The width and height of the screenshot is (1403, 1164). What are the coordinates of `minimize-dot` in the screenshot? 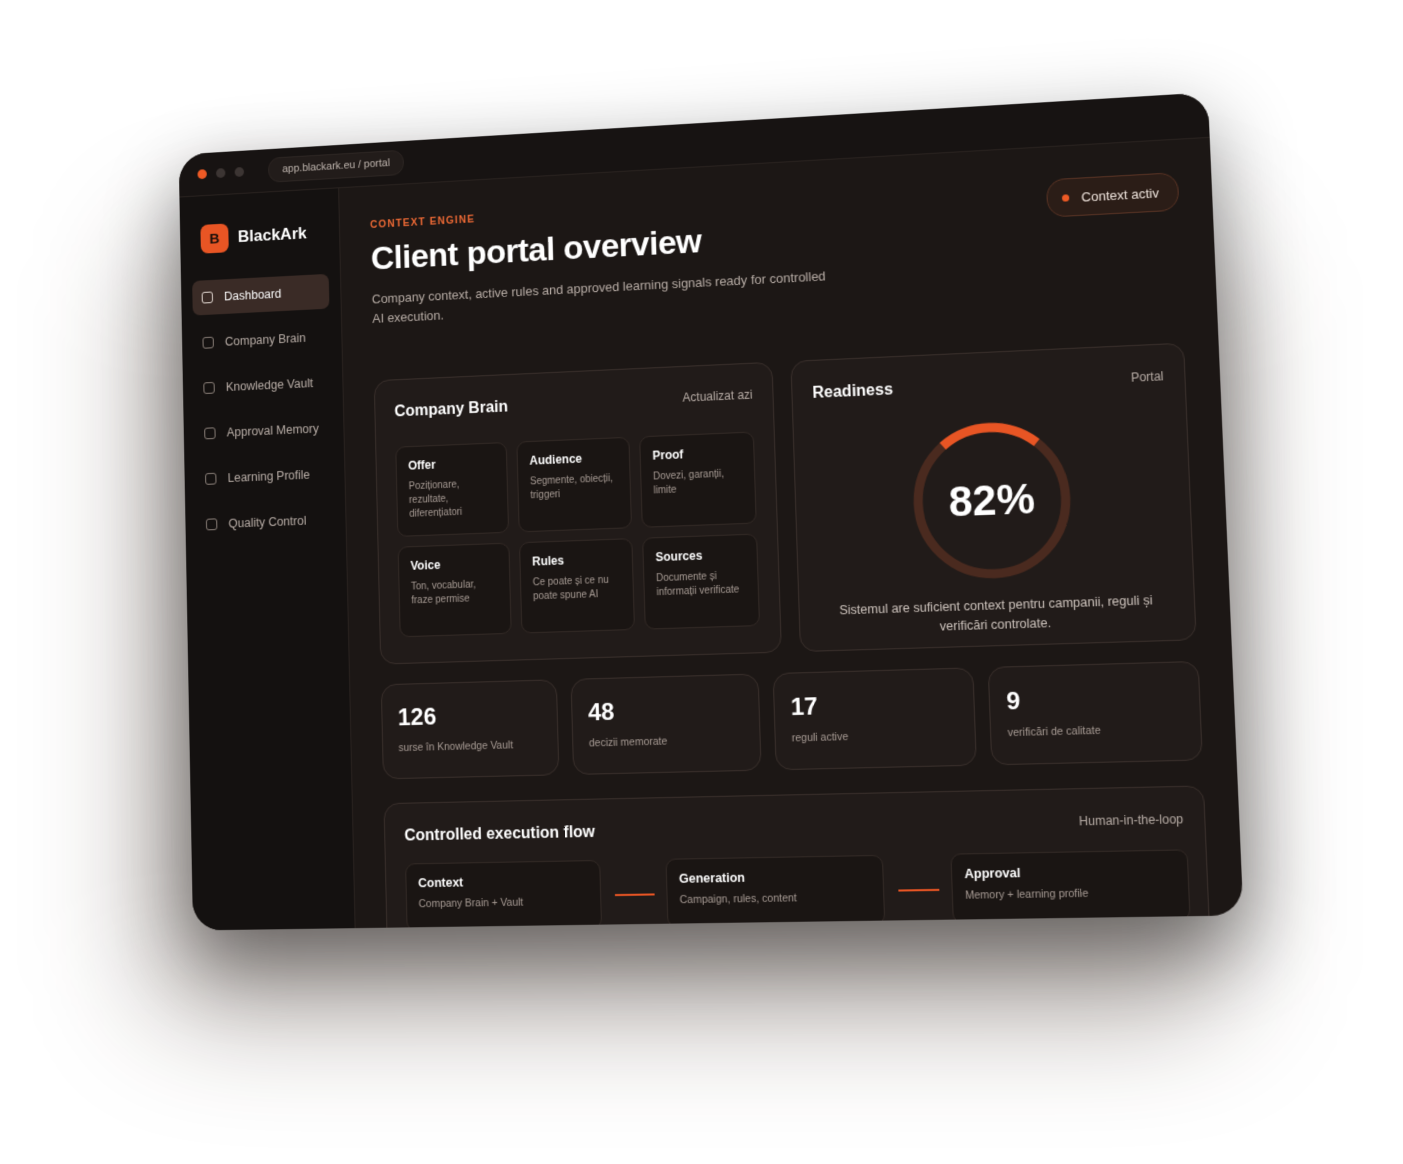 It's located at (220, 173).